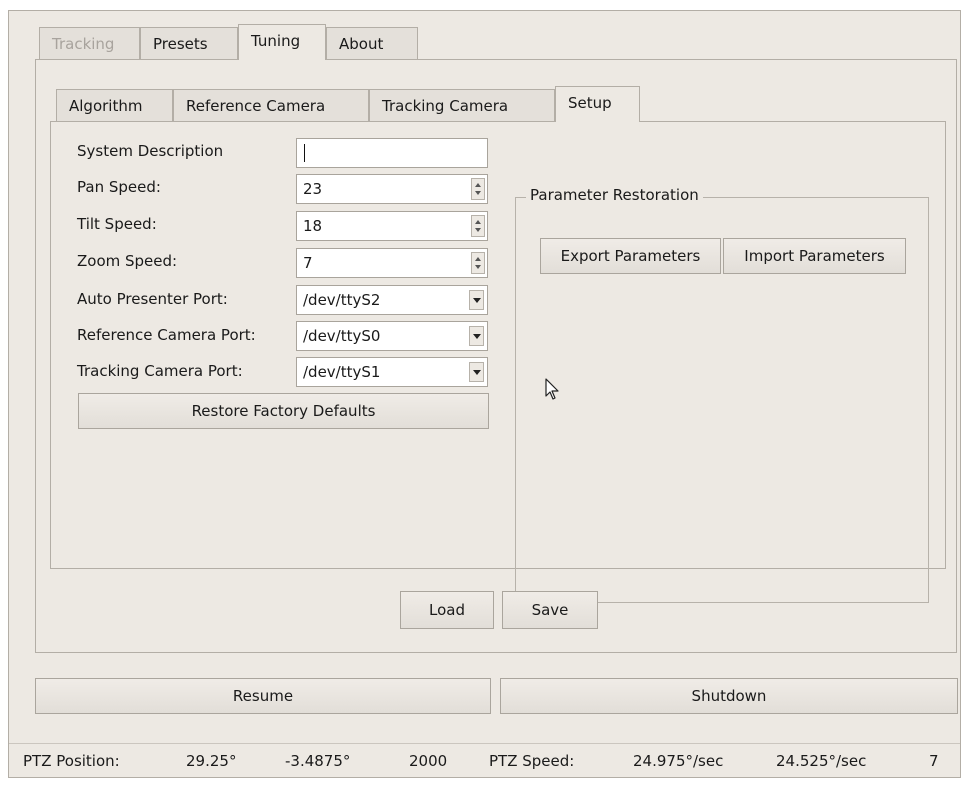 Image resolution: width=969 pixels, height=785 pixels. I want to click on tilt-speed-spinbox: 18, so click(392, 226).